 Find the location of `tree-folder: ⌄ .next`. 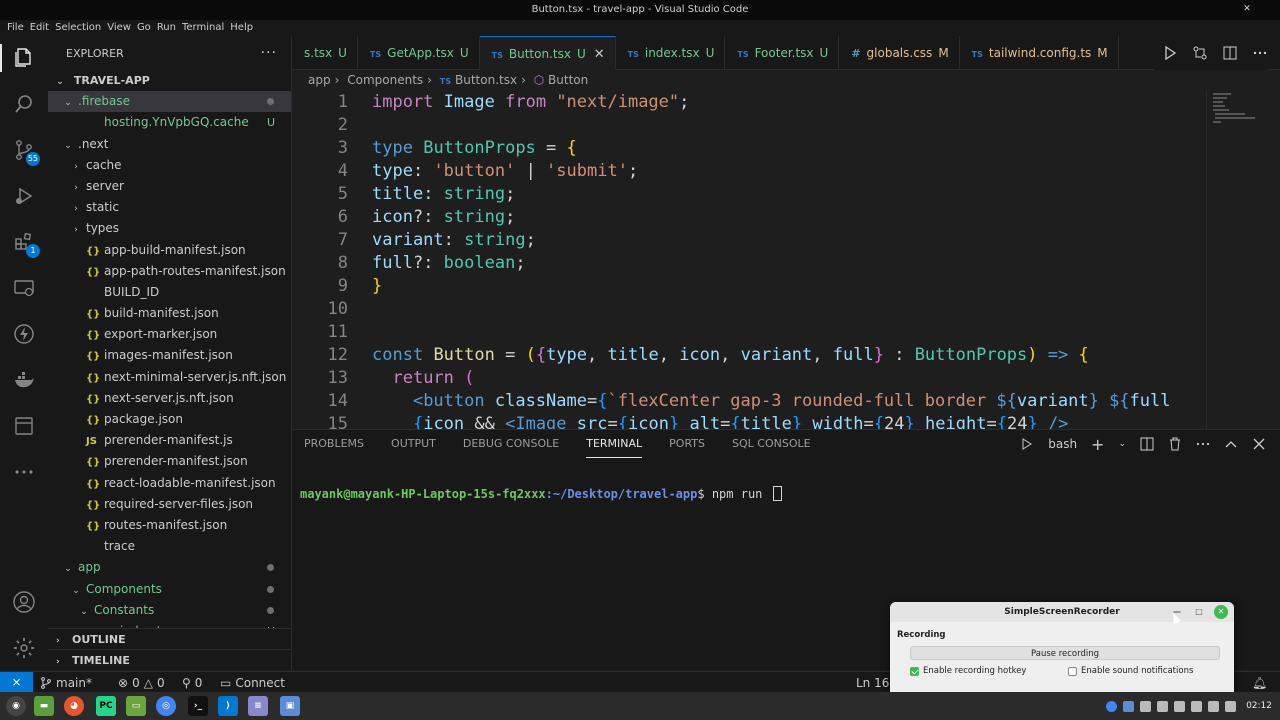

tree-folder: ⌄ .next is located at coordinates (169, 144).